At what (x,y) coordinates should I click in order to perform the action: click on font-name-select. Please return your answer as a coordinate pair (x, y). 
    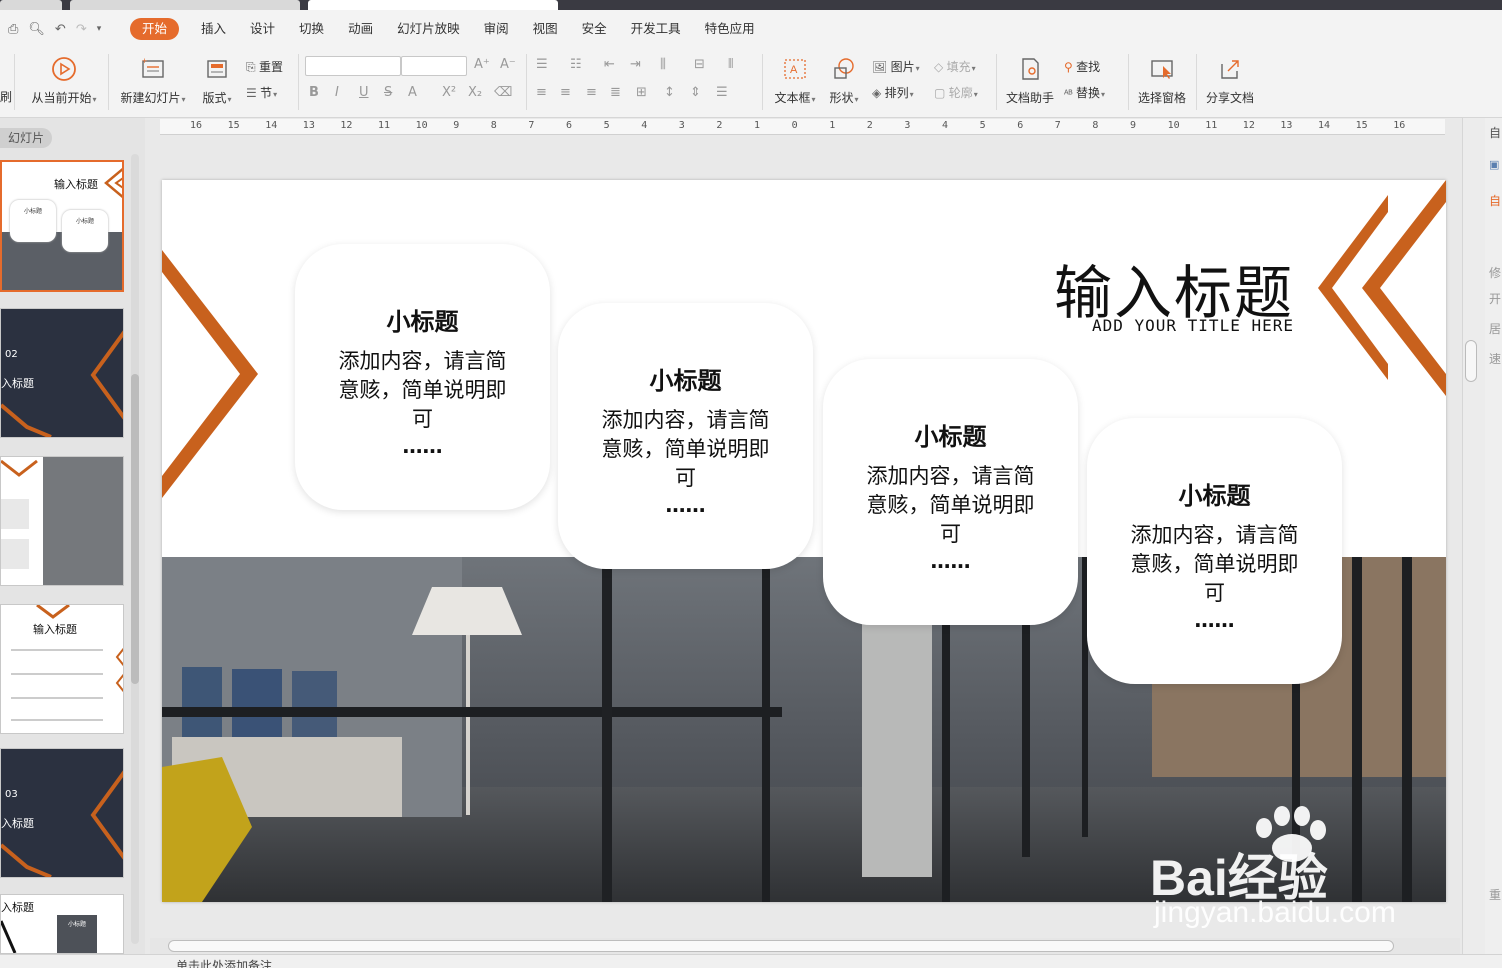
    Looking at the image, I should click on (353, 66).